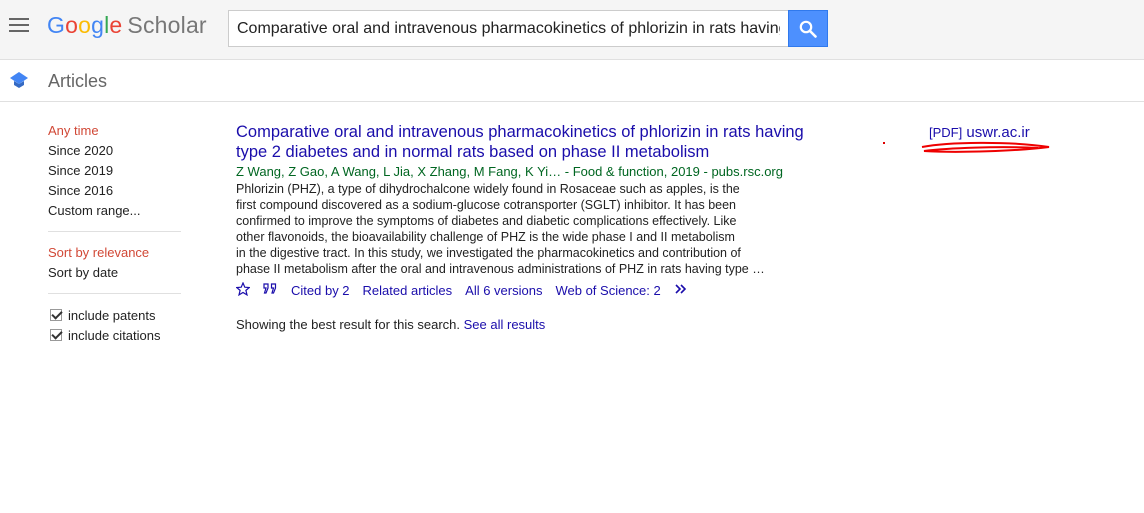  Describe the element at coordinates (19, 80) in the screenshot. I see `graduation-cap-icon` at that location.